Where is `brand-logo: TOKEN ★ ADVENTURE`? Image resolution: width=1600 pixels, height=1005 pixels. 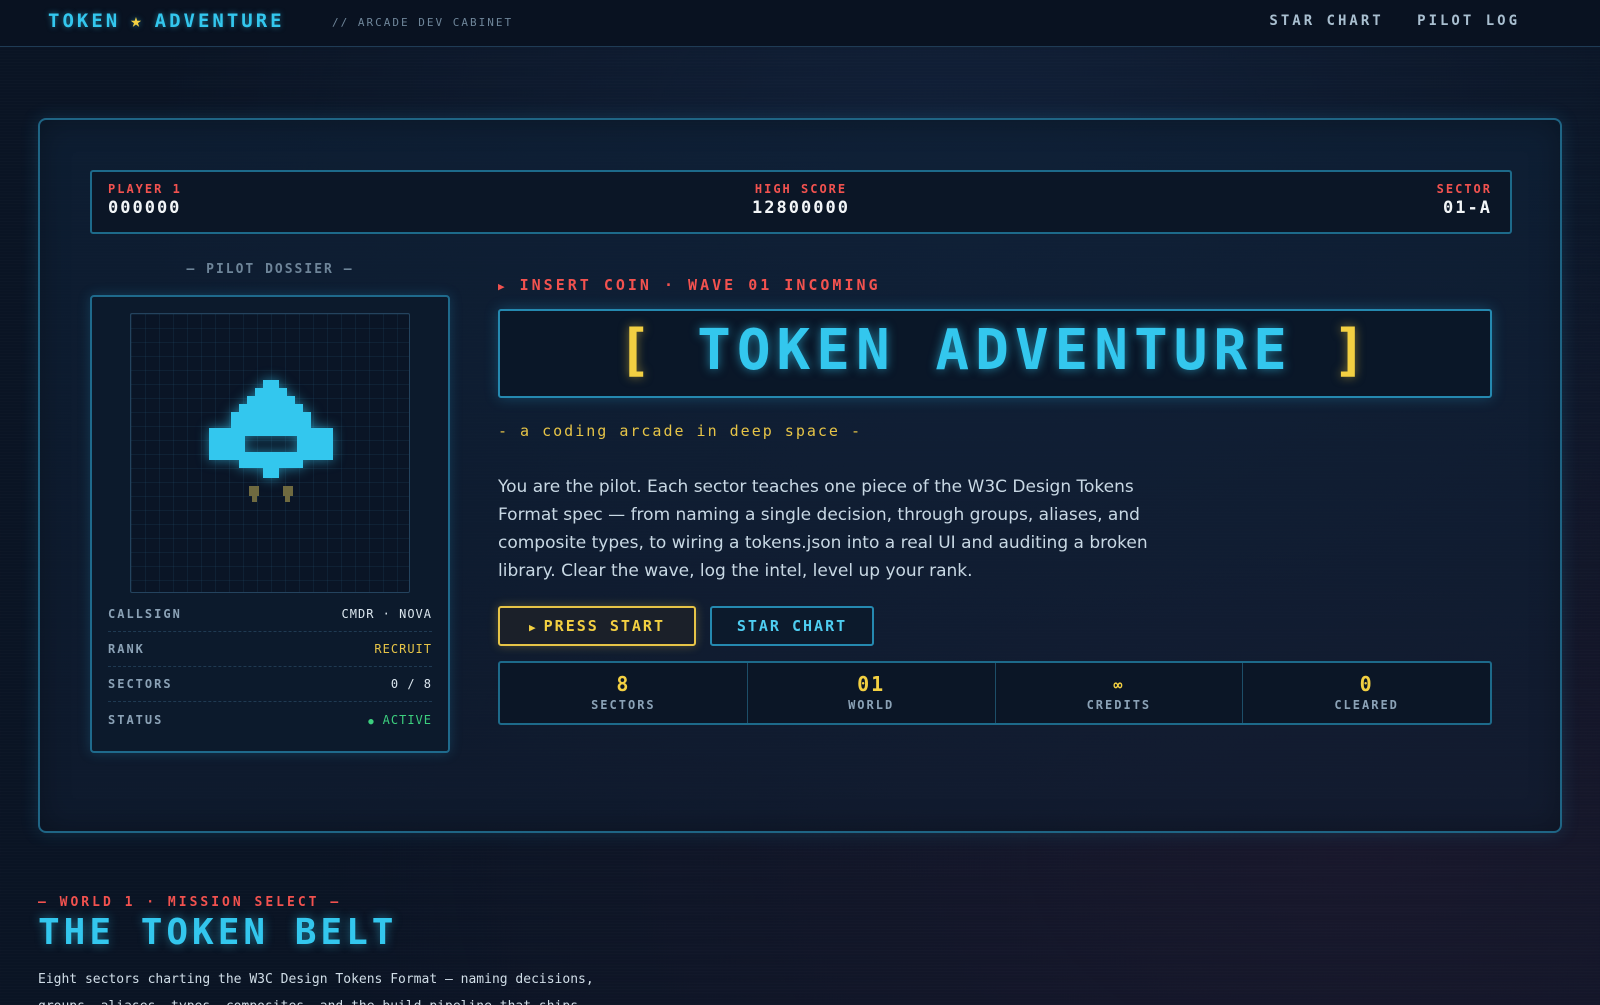
brand-logo: TOKEN ★ ADVENTURE is located at coordinates (166, 21).